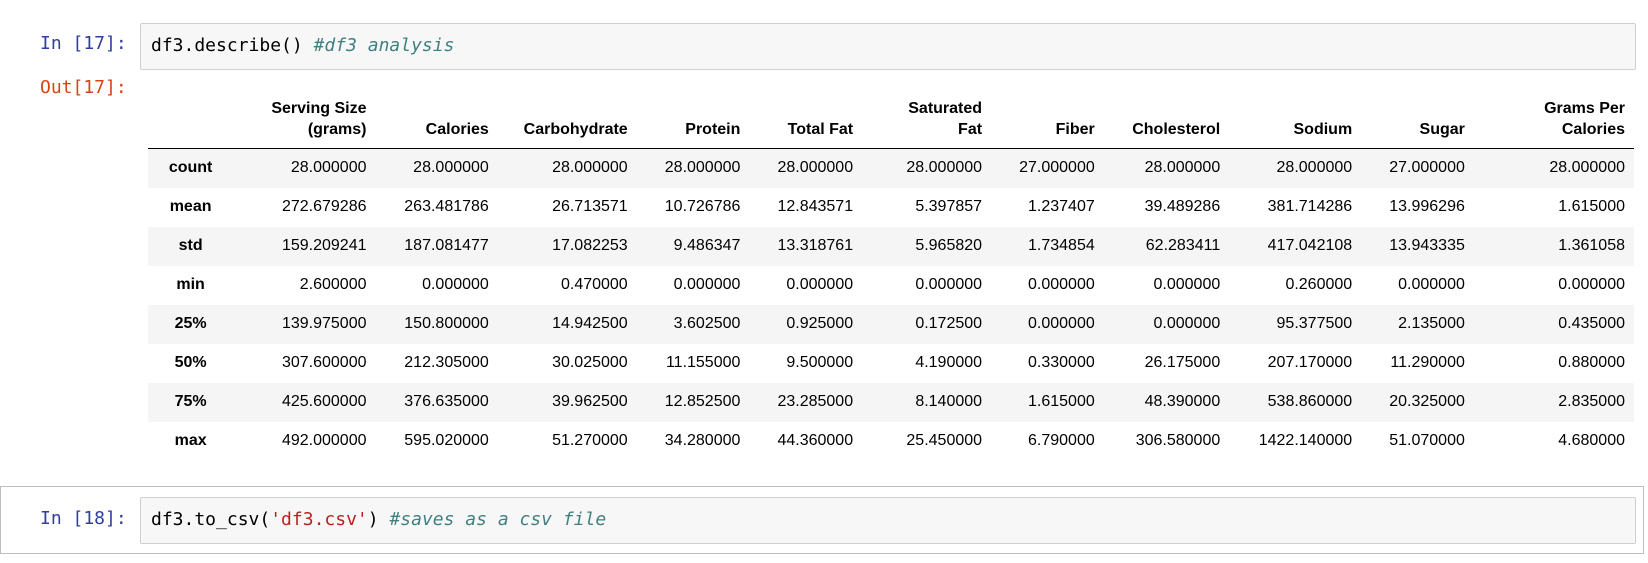 The height and width of the screenshot is (563, 1648). Describe the element at coordinates (1591, 362) in the screenshot. I see `table-cell: 0.880000` at that location.